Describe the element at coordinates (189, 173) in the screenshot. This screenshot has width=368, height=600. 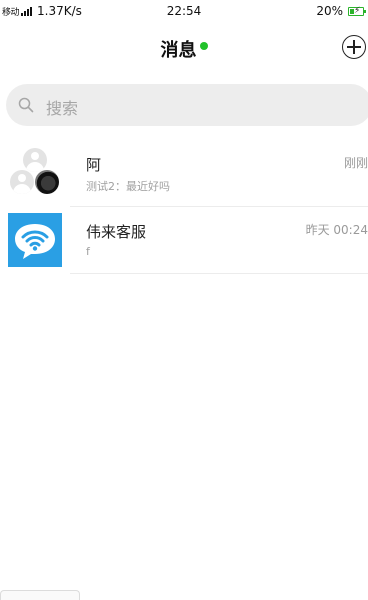
I see `conversation-item: 阿 测试2：最近好吗 刚刚` at that location.